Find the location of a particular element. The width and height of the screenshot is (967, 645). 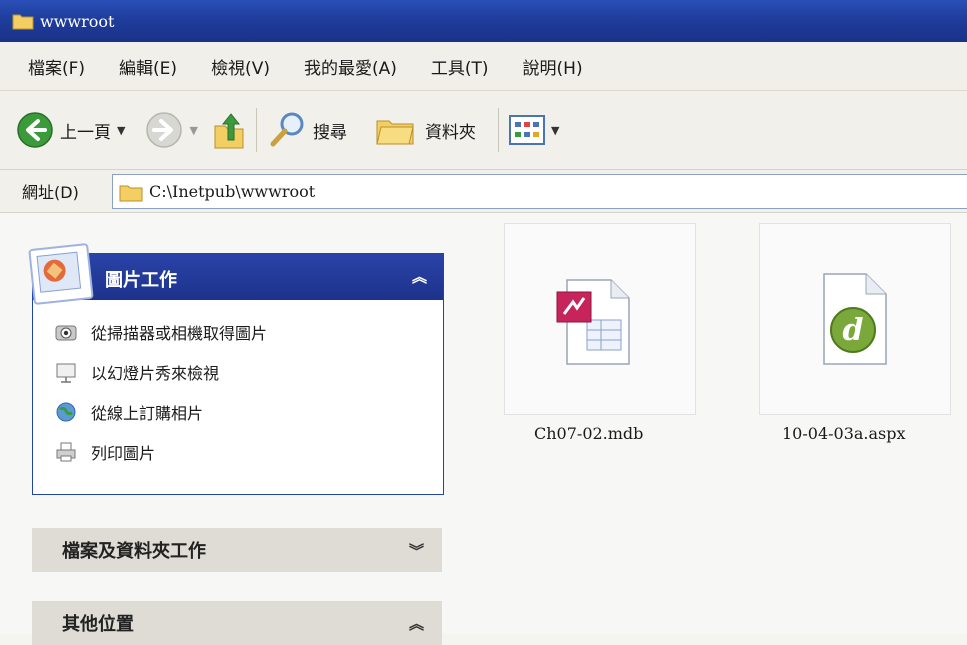

window-title: wwwroot is located at coordinates (77, 21).